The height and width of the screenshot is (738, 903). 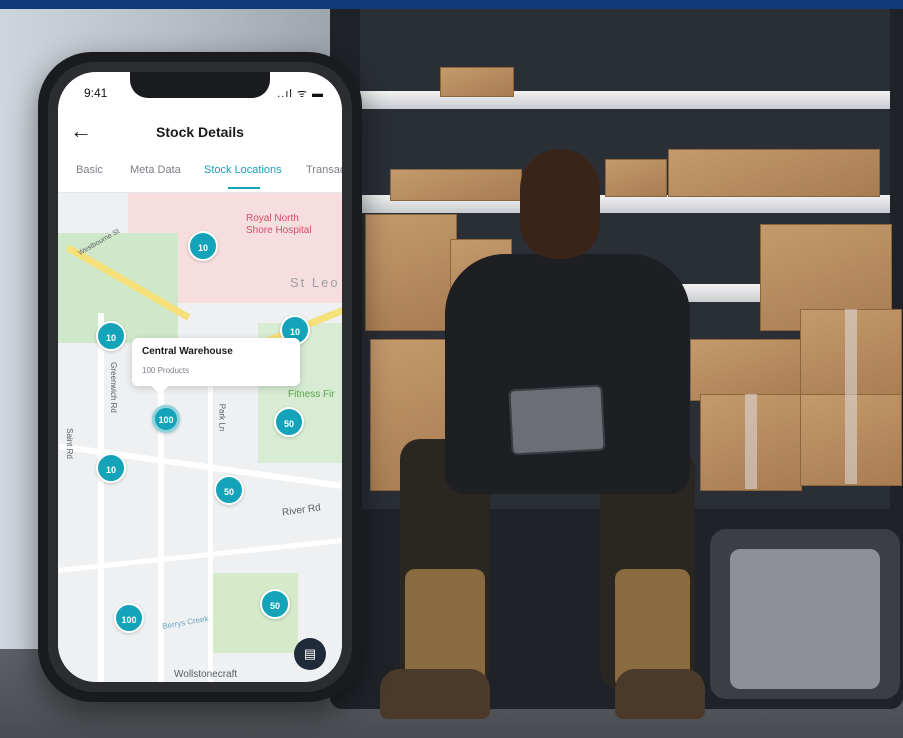 I want to click on phone-notch, so click(x=200, y=85).